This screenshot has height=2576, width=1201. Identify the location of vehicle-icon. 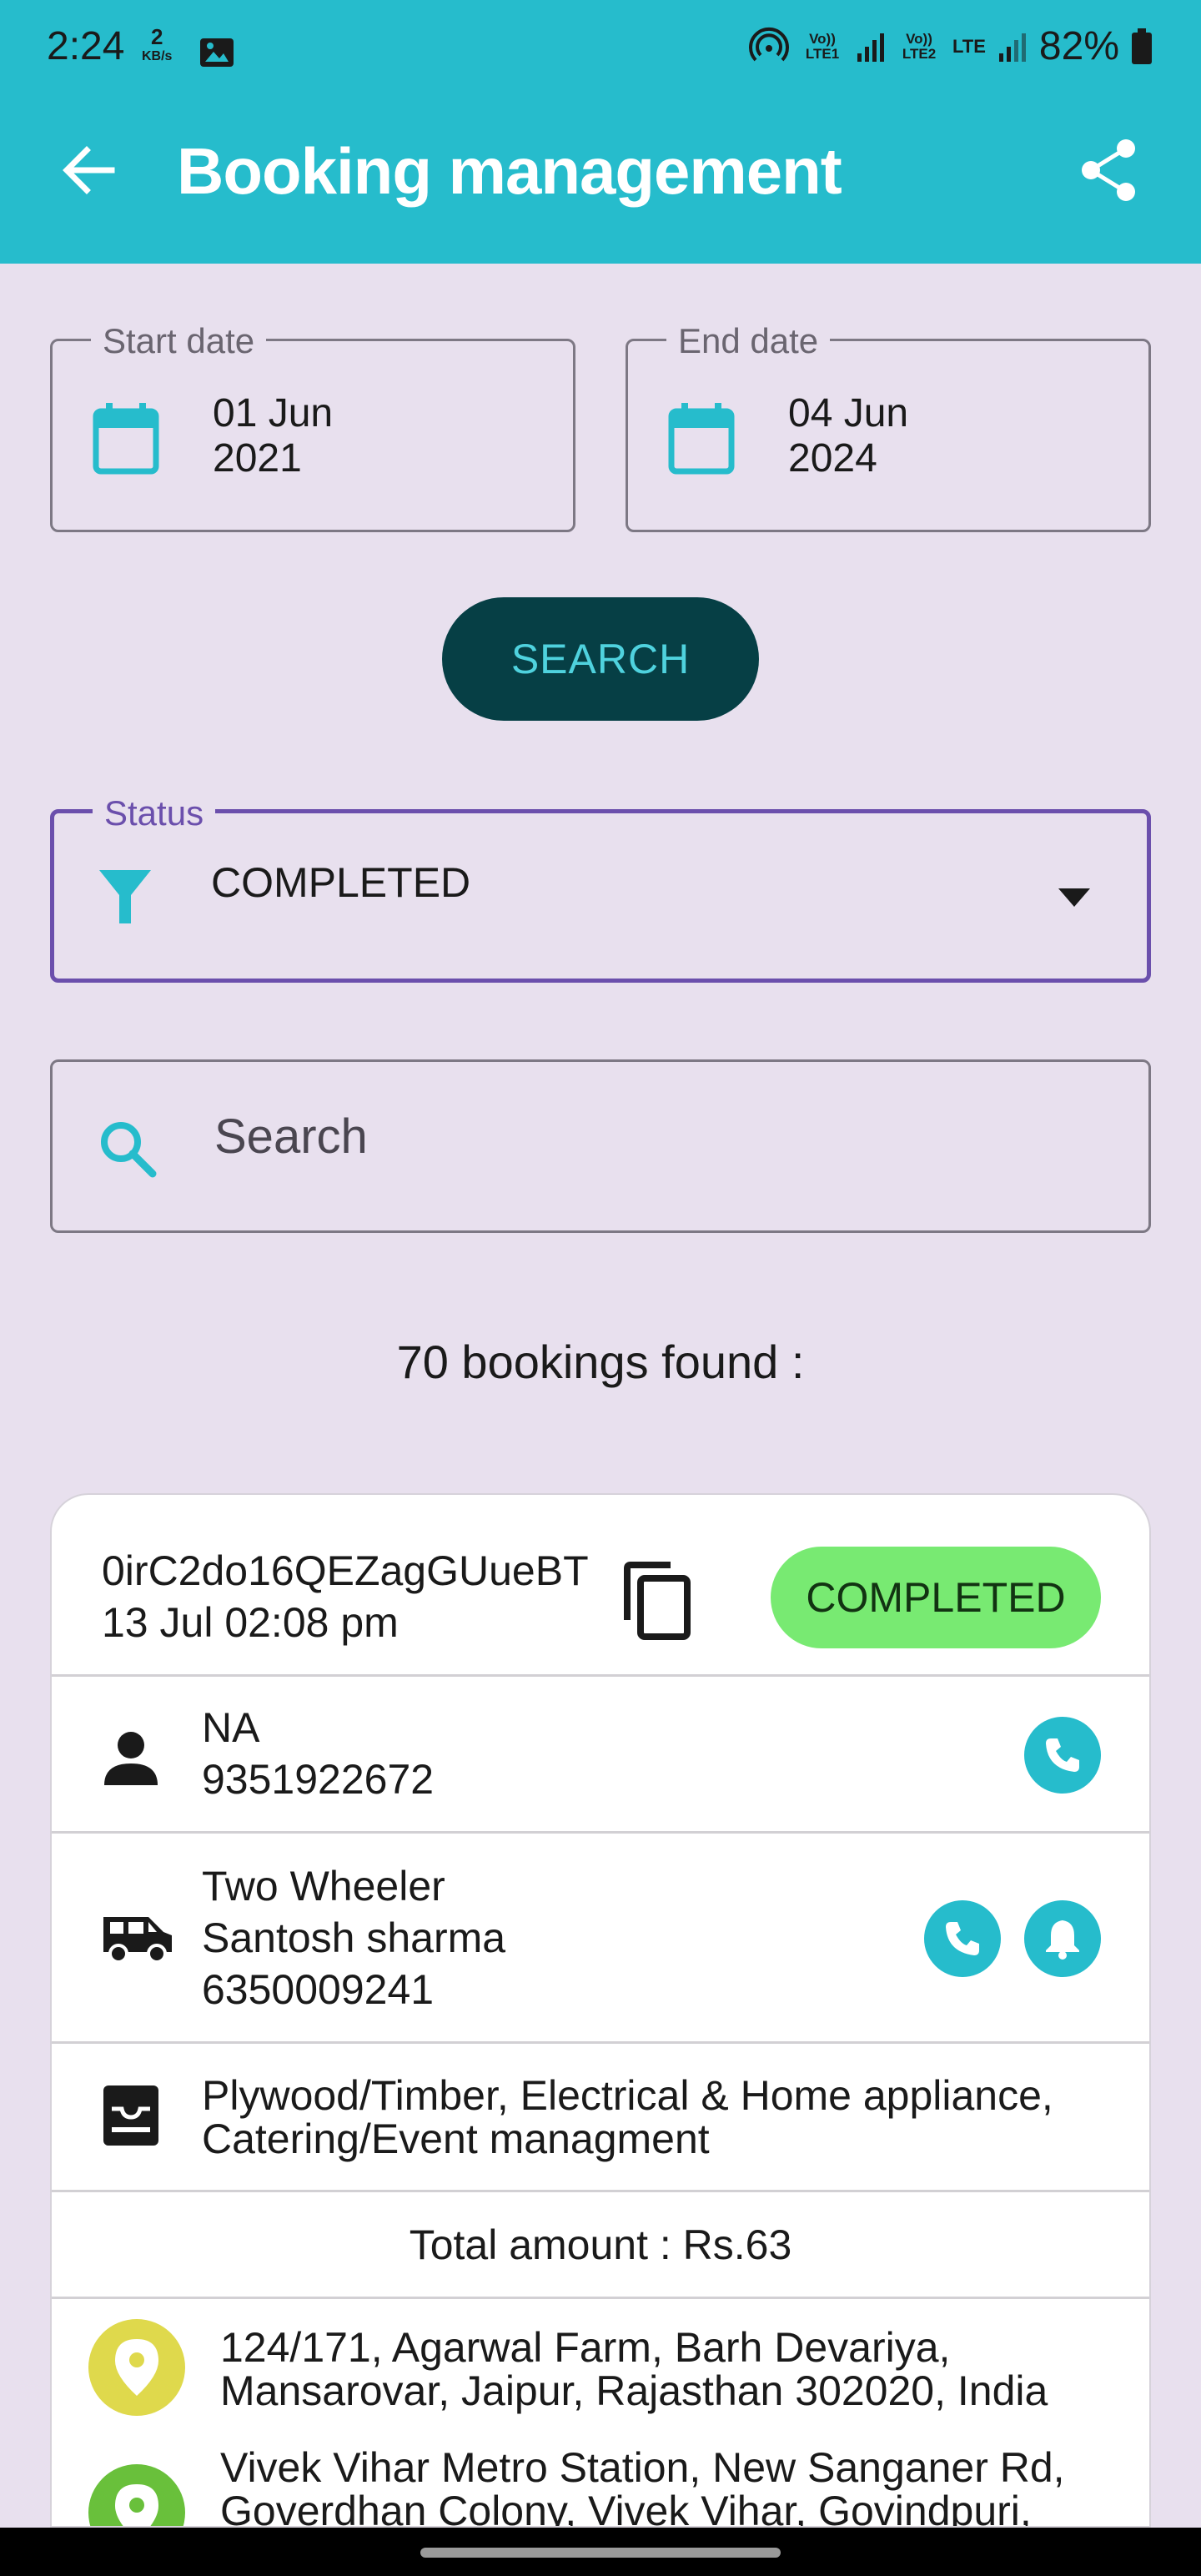
(138, 1940).